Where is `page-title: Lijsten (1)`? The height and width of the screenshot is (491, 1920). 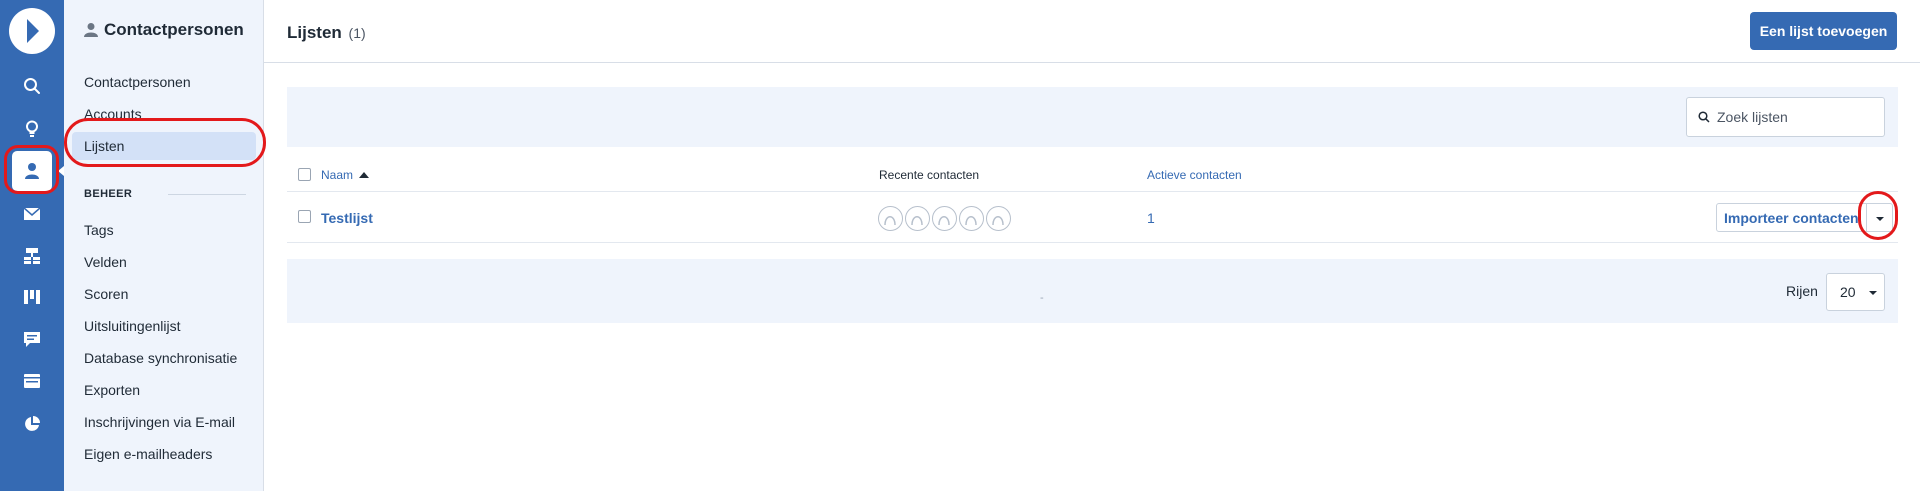
page-title: Lijsten (1) is located at coordinates (326, 33).